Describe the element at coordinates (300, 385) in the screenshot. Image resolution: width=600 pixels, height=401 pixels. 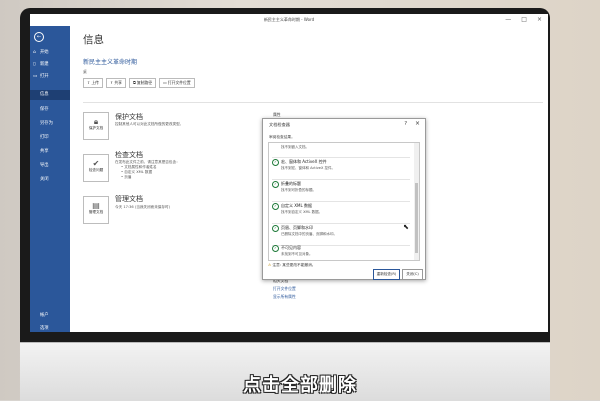
I see `video-subtitle: 点击全部删除` at that location.